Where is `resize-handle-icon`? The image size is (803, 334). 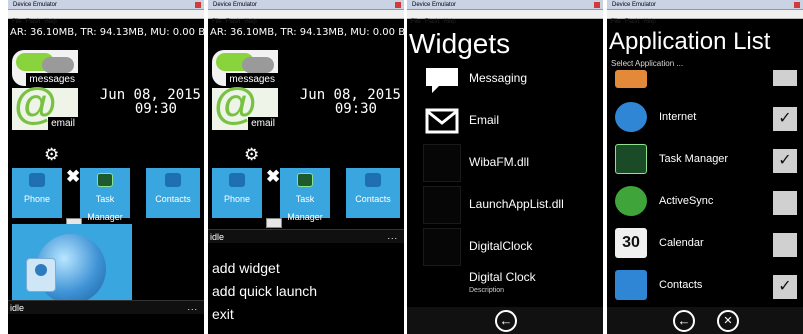
resize-handle-icon is located at coordinates (274, 223).